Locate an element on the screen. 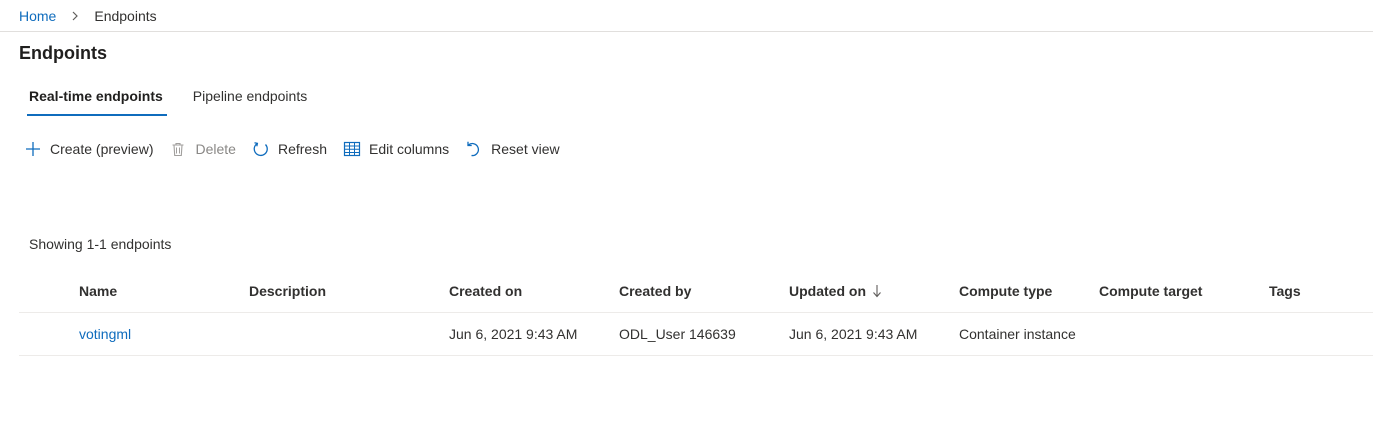 Image resolution: width=1373 pixels, height=442 pixels. breadcrumb-current: Endpoints is located at coordinates (125, 16).